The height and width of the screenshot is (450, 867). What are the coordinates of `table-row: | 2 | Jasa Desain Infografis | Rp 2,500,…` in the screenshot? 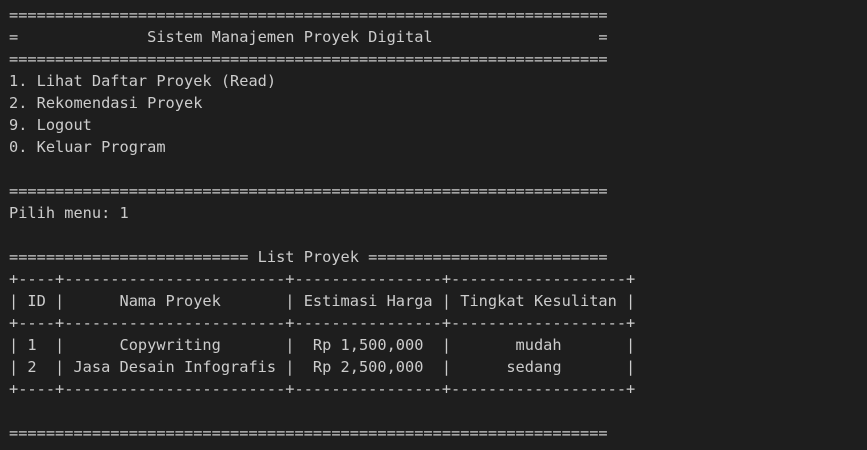 It's located at (322, 367).